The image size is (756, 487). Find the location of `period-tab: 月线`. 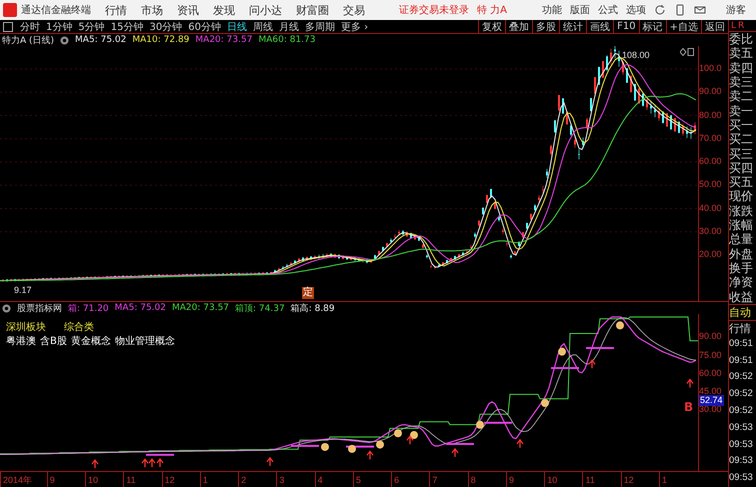

period-tab: 月线 is located at coordinates (289, 27).